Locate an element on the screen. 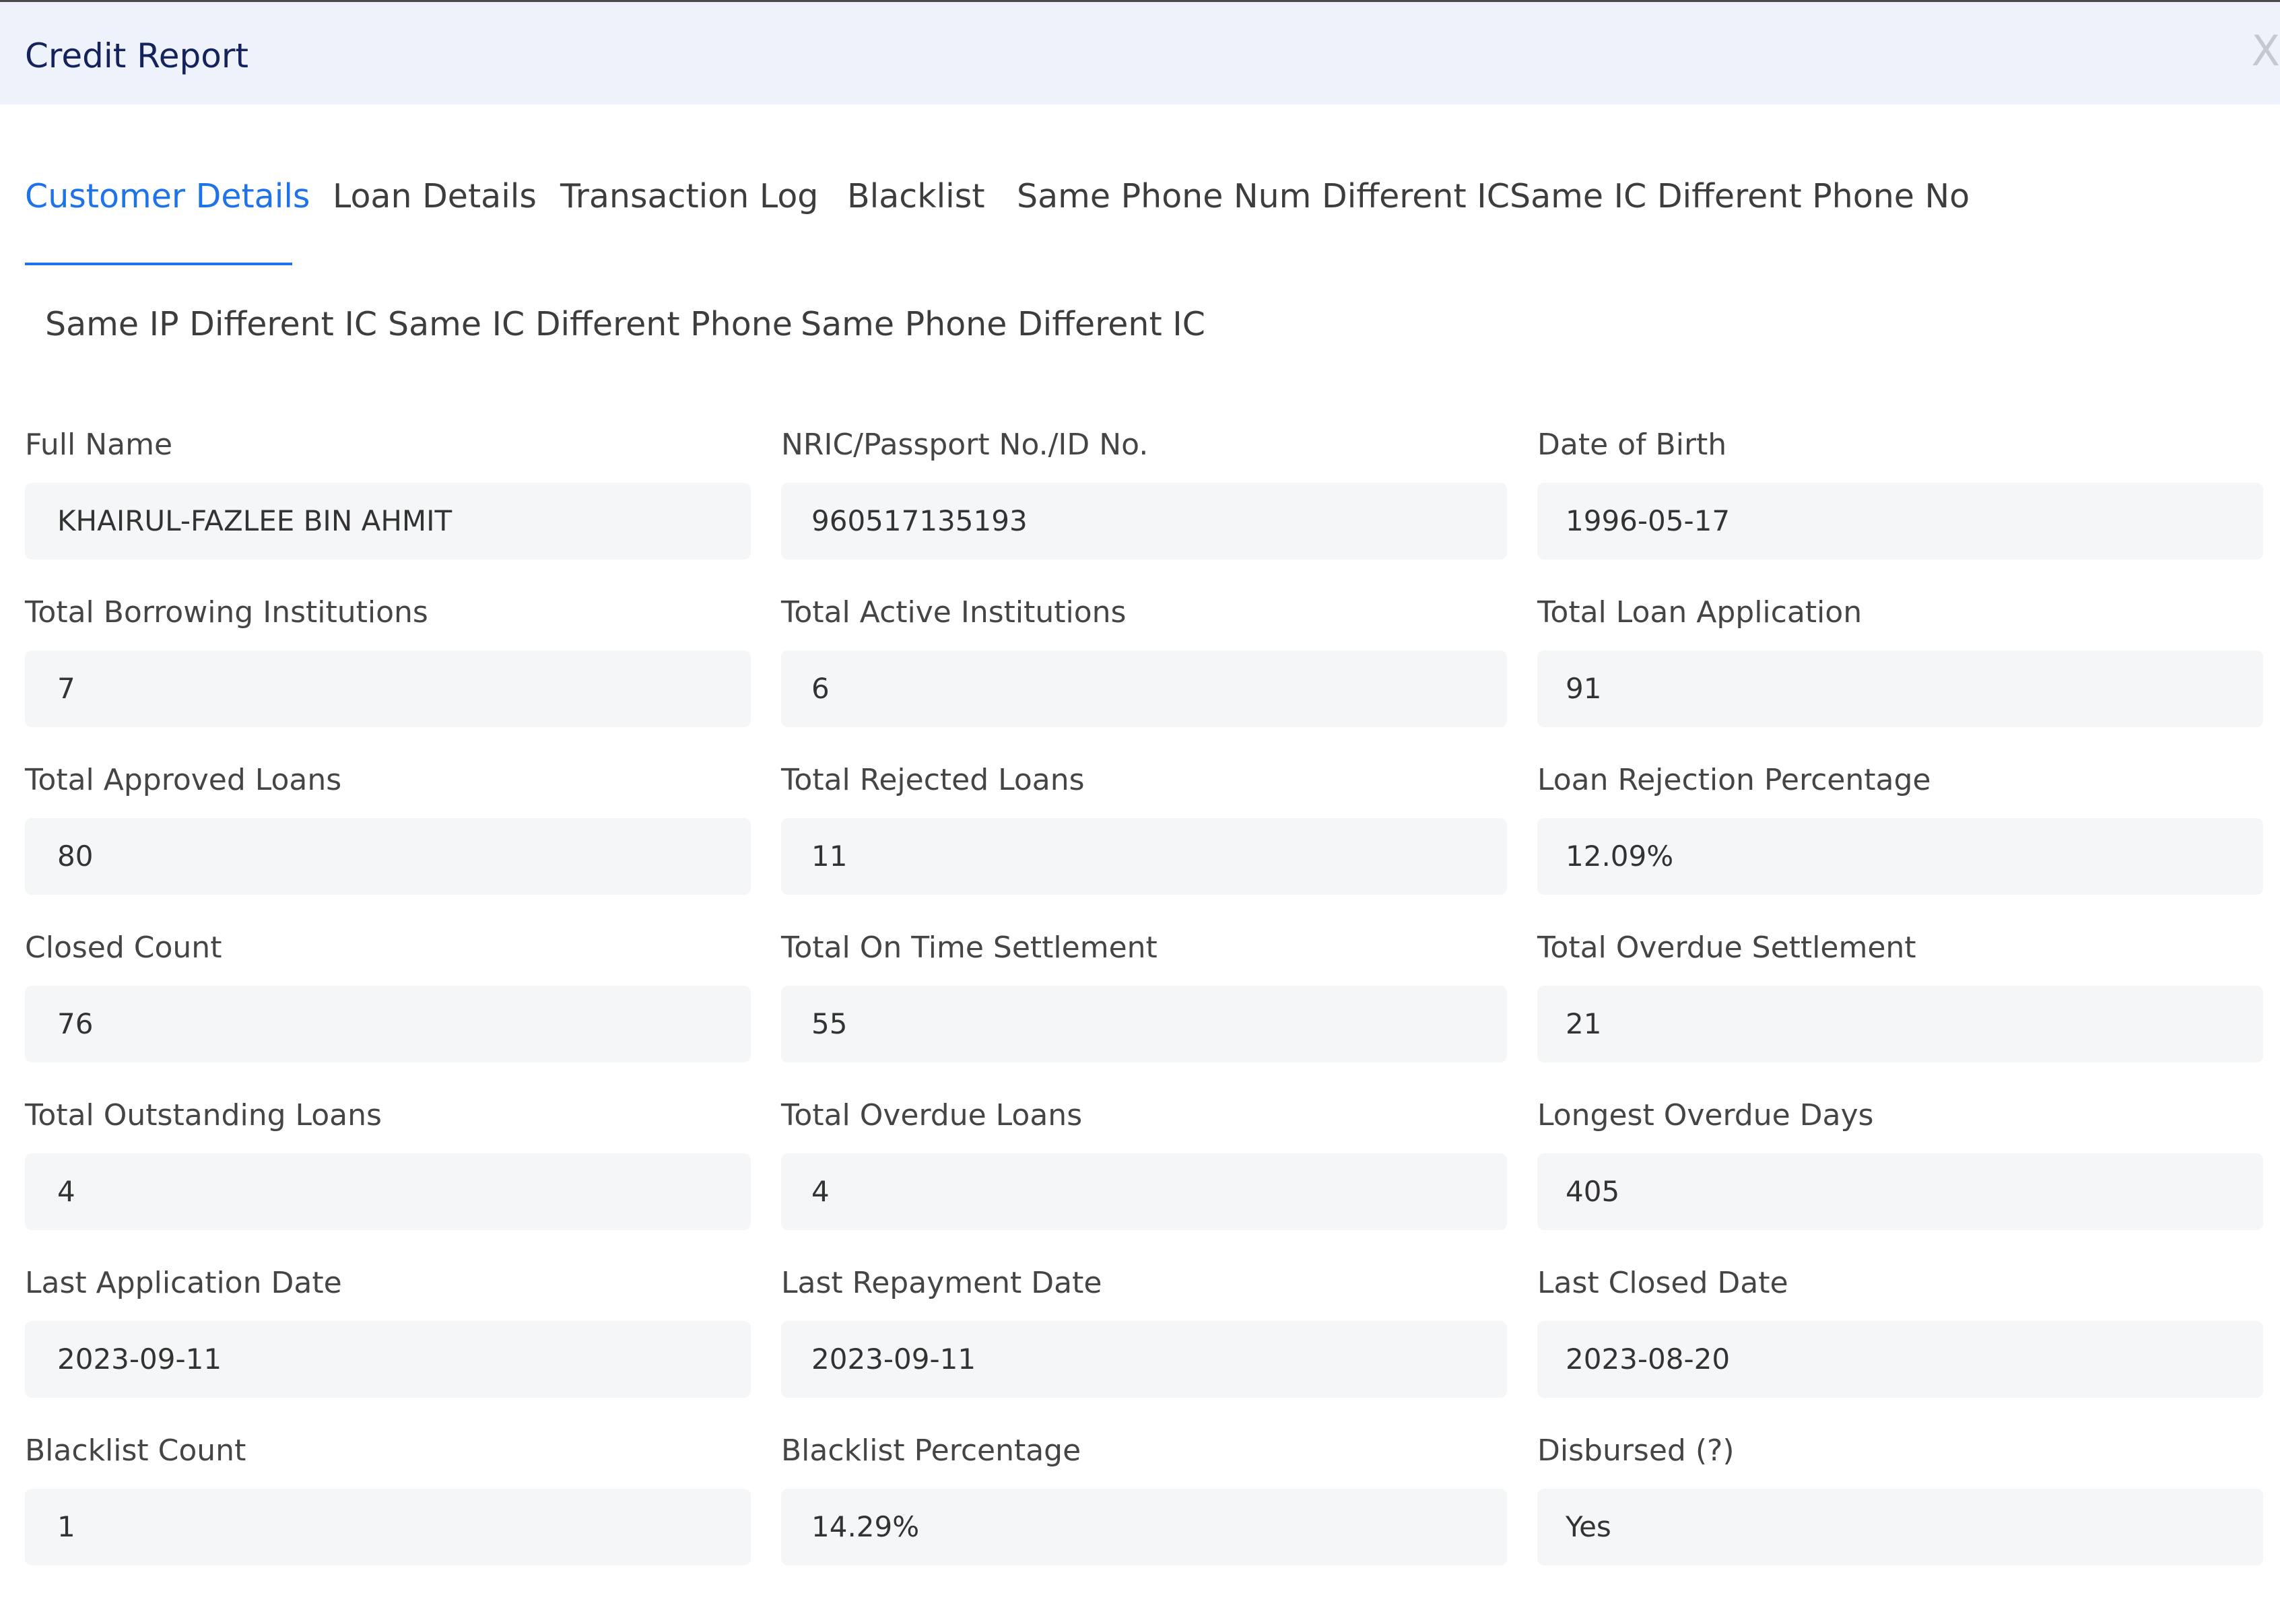 This screenshot has height=1624, width=2280. last-closed-date-field: 2023-08-20 is located at coordinates (1900, 1359).